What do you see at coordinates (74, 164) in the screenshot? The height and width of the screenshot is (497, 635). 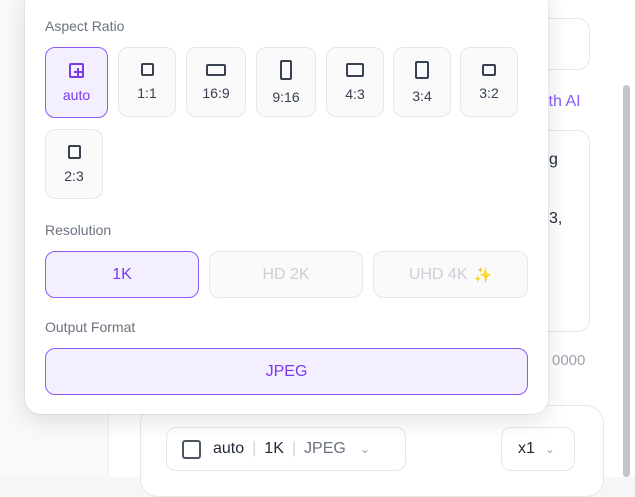 I see `aspect-ratio-2-3: 2:3` at bounding box center [74, 164].